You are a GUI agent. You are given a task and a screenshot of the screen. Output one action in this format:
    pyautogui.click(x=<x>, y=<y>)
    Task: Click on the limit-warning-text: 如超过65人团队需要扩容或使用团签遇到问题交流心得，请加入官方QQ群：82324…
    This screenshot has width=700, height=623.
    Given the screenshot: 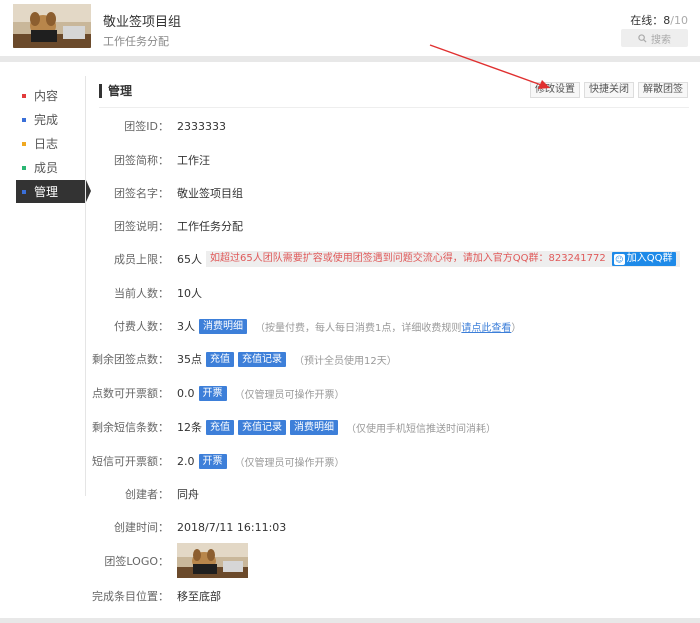 What is the action you would take?
    pyautogui.click(x=408, y=258)
    